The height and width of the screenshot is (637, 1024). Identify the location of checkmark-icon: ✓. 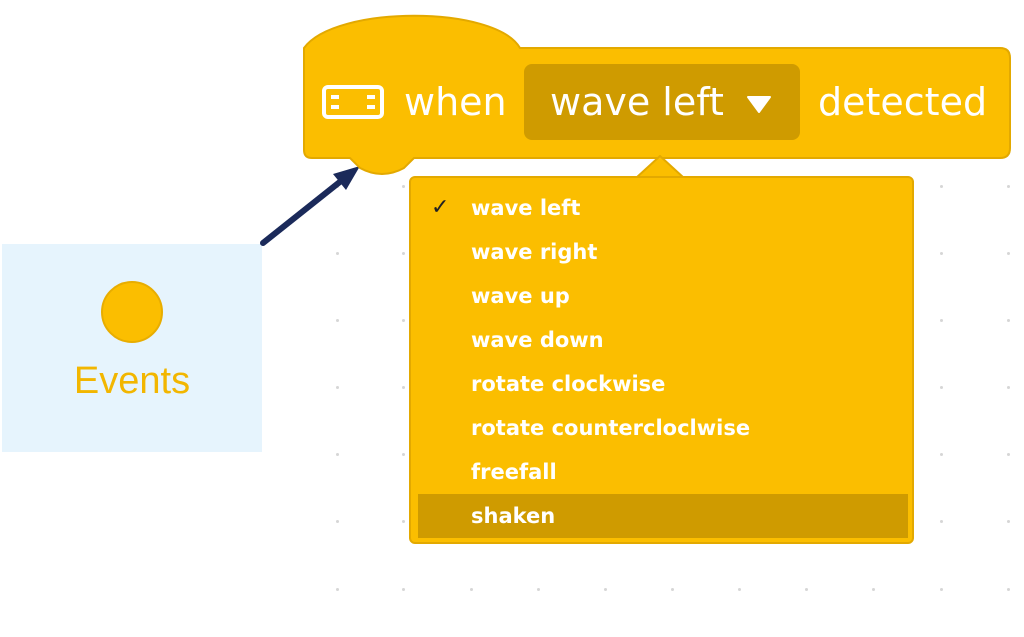
(440, 207).